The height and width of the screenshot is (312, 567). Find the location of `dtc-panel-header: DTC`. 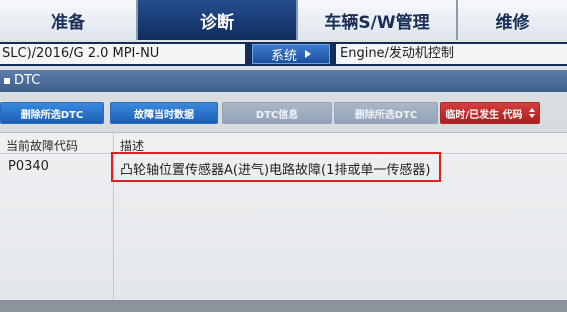

dtc-panel-header: DTC is located at coordinates (283, 81).